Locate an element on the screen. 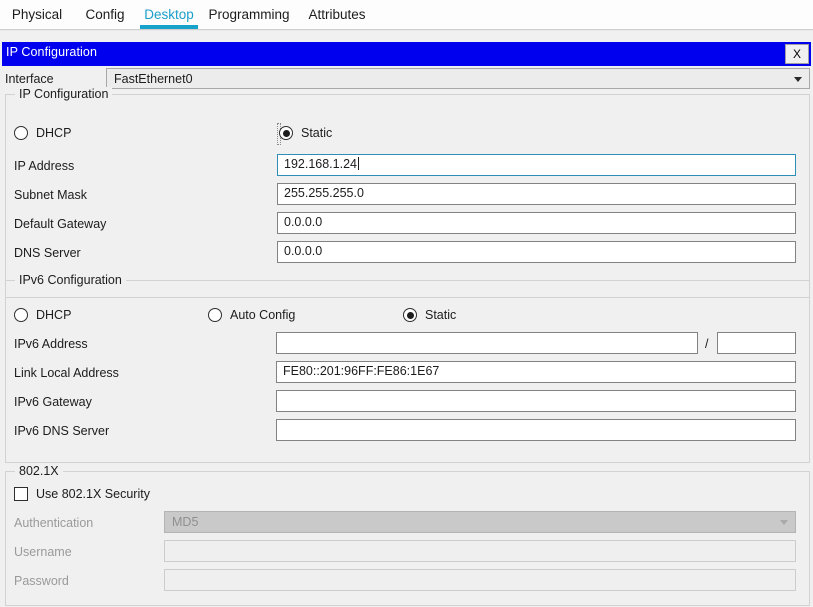 The width and height of the screenshot is (813, 607). ipv4-dhcp-label: DHCP is located at coordinates (54, 133).